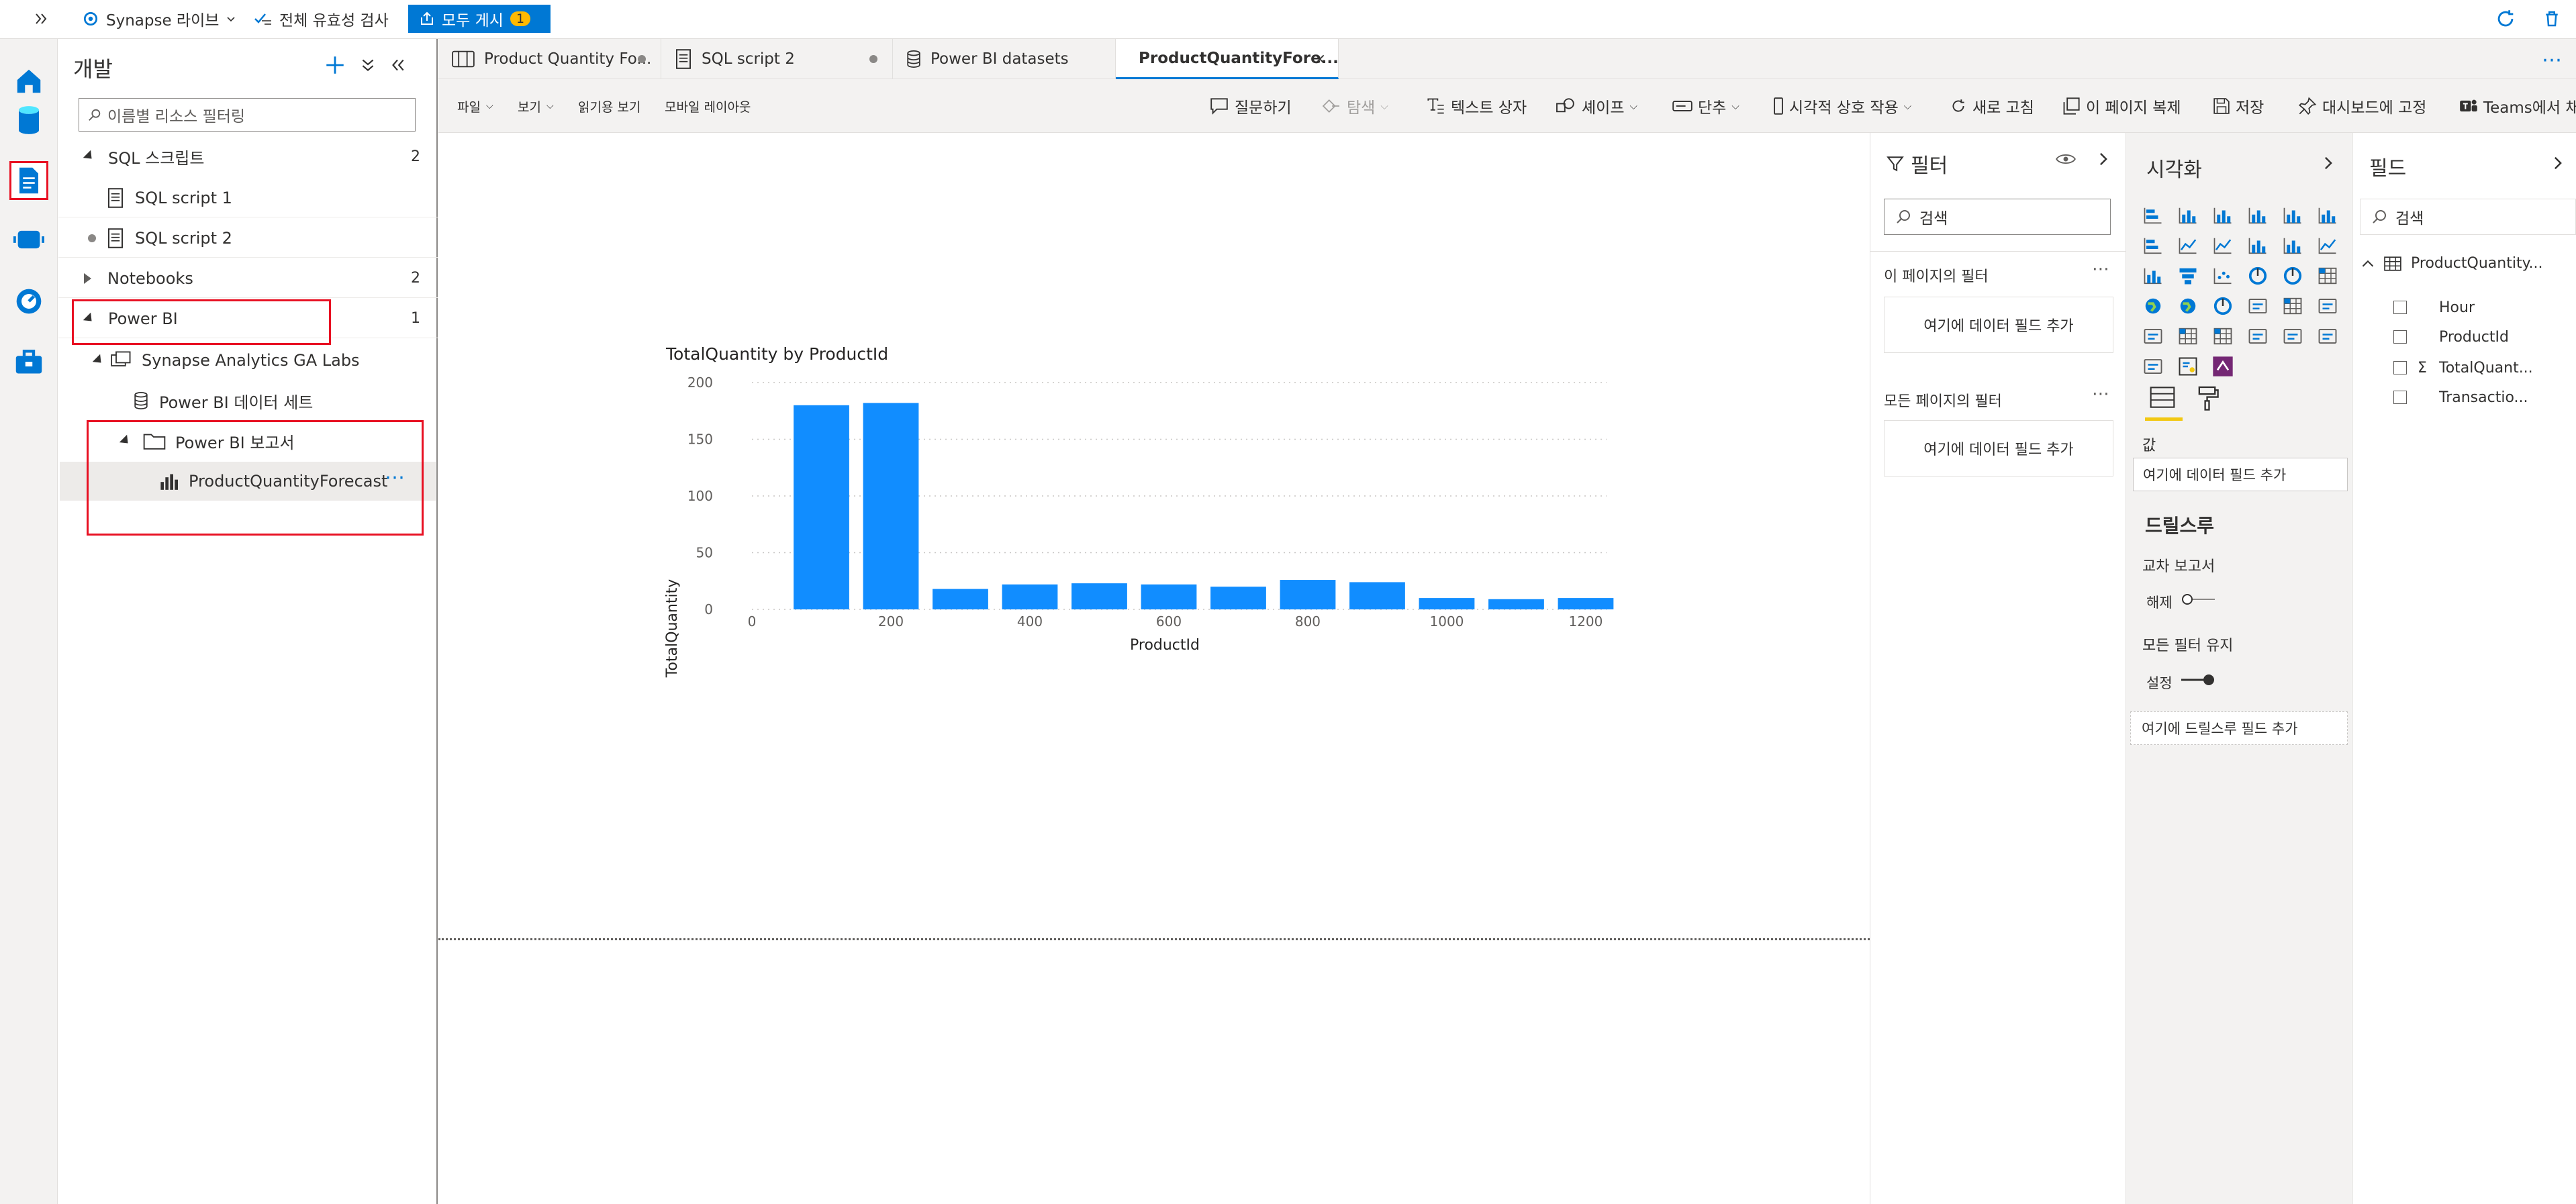 Image resolution: width=2576 pixels, height=1204 pixels. I want to click on viz-stacked-column-icon, so click(2187, 215).